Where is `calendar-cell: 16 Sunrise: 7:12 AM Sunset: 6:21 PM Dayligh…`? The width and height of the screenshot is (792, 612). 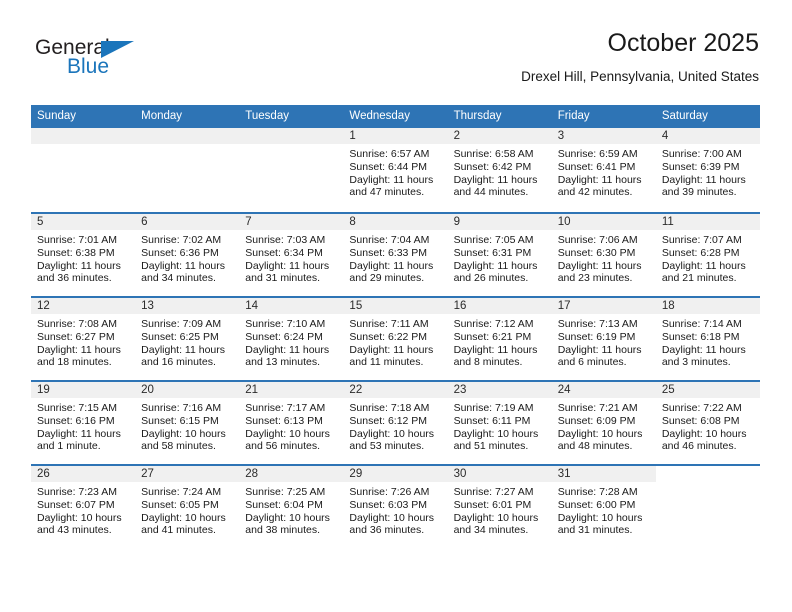 calendar-cell: 16 Sunrise: 7:12 AM Sunset: 6:21 PM Dayligh… is located at coordinates (499, 338).